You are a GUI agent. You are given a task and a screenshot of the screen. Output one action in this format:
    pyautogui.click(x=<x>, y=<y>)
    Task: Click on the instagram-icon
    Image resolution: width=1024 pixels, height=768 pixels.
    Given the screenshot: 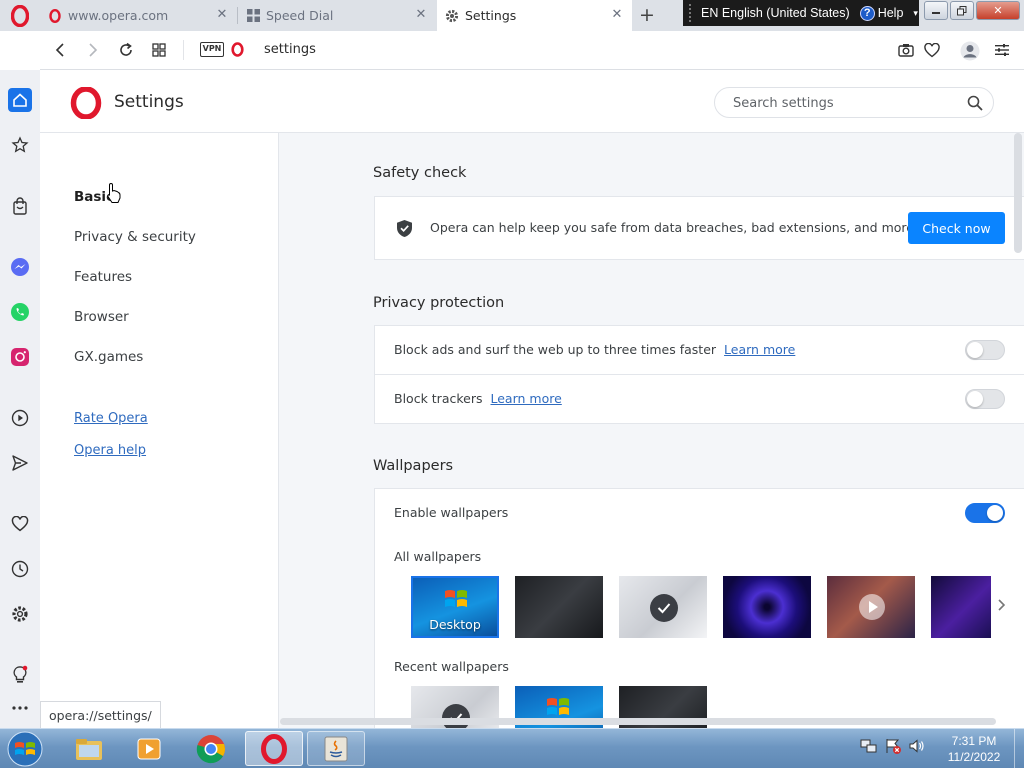 What is the action you would take?
    pyautogui.click(x=20, y=357)
    